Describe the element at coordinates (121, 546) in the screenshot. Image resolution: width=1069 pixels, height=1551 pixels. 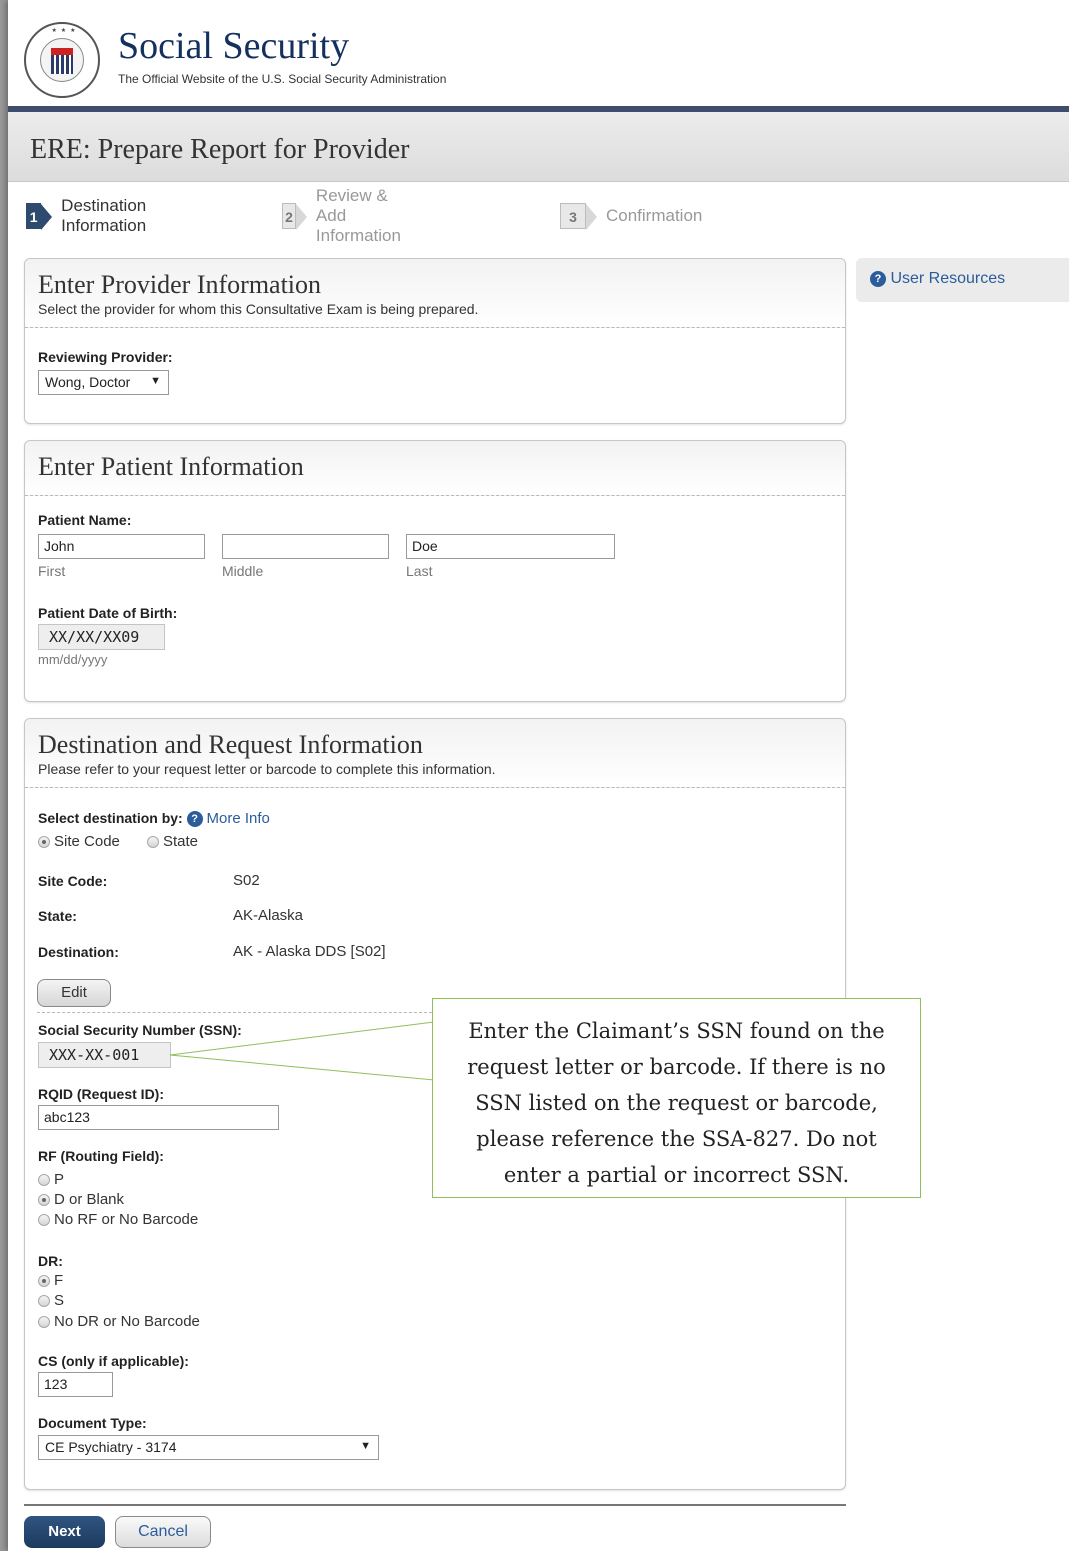
I see `first-name-input: John` at that location.